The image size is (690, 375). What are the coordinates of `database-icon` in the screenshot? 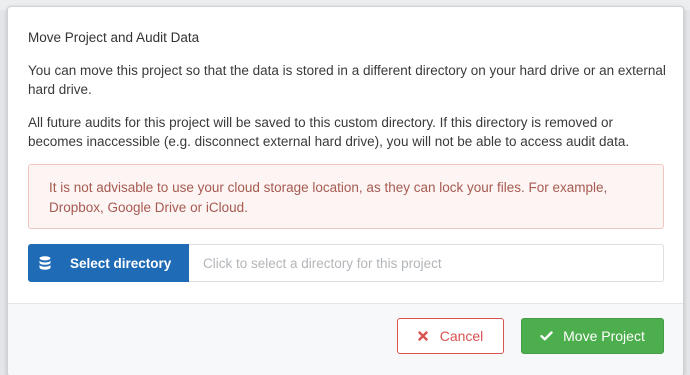 It's located at (45, 263).